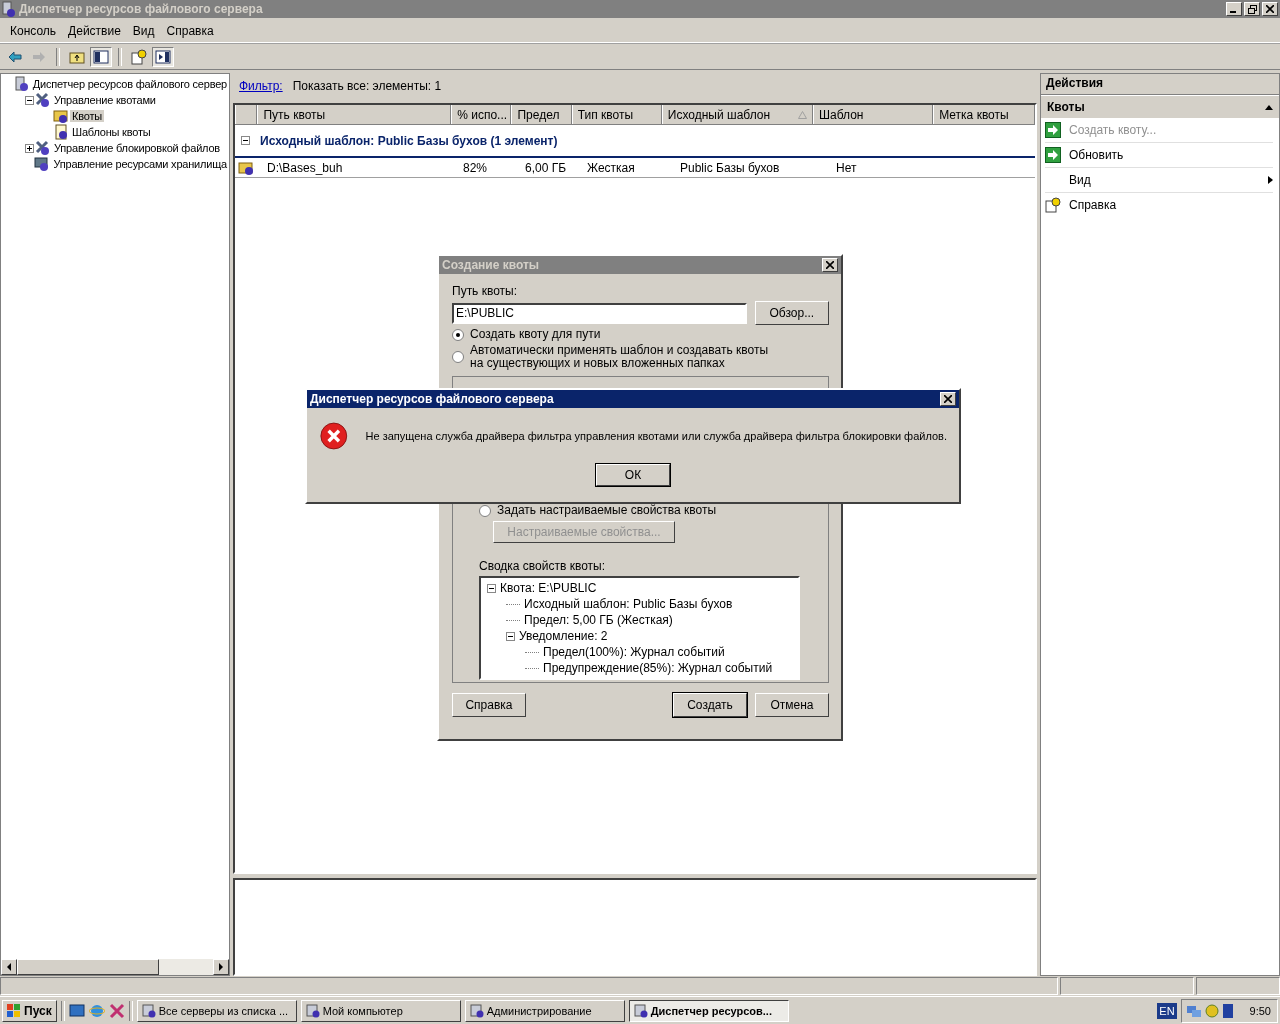  What do you see at coordinates (489, 705) in the screenshot?
I see `dialog-button: Справка` at bounding box center [489, 705].